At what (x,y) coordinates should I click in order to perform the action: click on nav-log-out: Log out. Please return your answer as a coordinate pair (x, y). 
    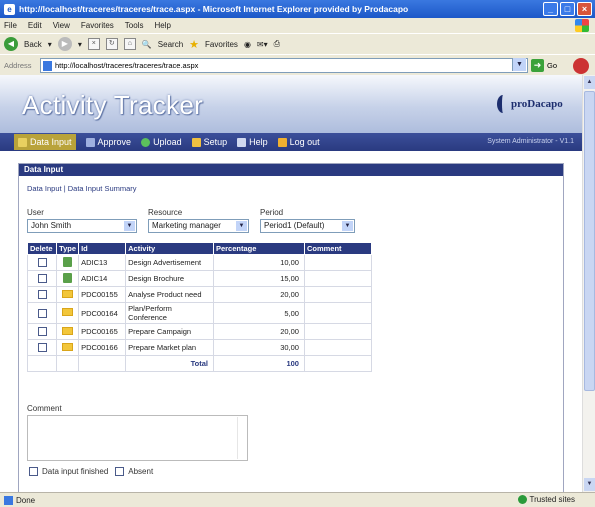
    Looking at the image, I should click on (298, 142).